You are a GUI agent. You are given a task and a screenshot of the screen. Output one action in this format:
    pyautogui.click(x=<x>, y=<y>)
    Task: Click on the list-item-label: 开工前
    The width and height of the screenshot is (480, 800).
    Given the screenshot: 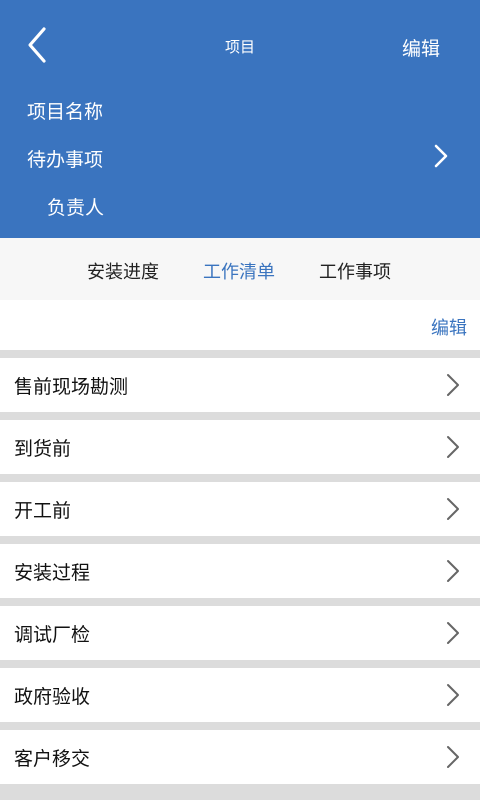 What is the action you would take?
    pyautogui.click(x=43, y=511)
    